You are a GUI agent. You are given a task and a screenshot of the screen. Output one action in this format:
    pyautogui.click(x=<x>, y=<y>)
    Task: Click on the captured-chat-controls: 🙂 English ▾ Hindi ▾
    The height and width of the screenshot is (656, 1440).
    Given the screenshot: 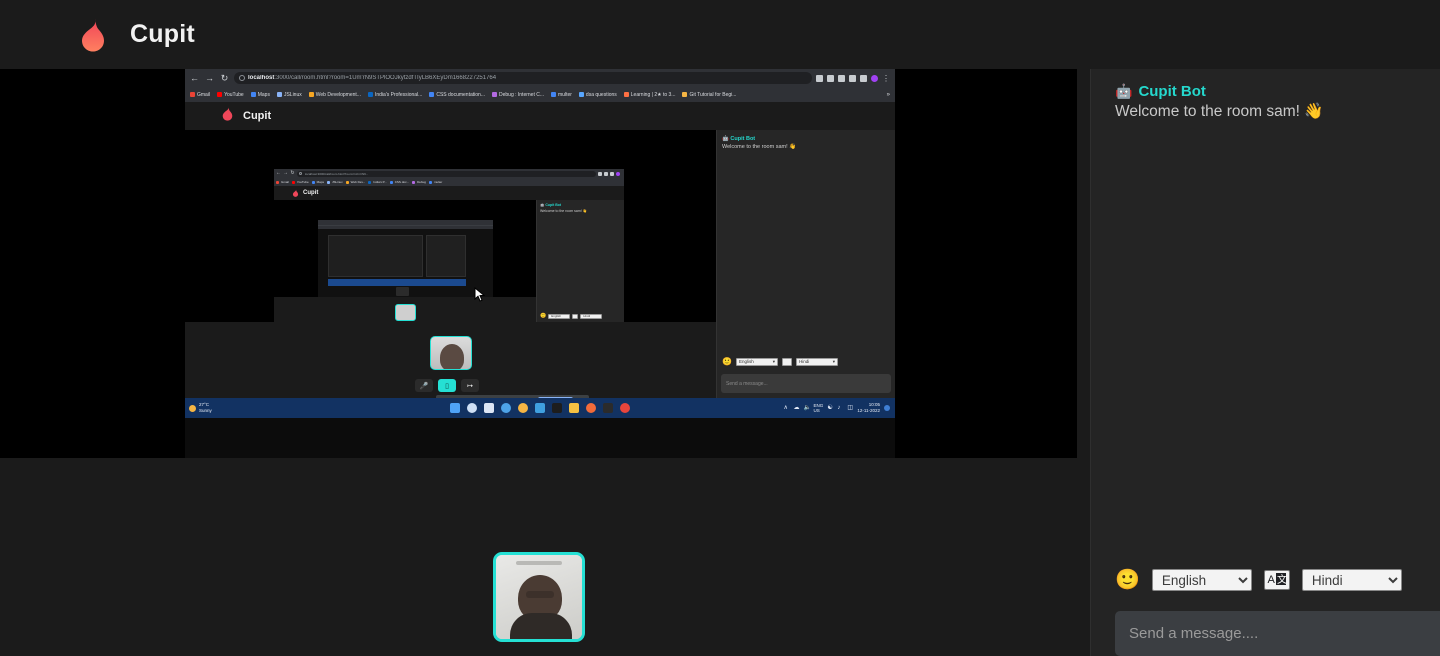 What is the action you would take?
    pyautogui.click(x=806, y=361)
    